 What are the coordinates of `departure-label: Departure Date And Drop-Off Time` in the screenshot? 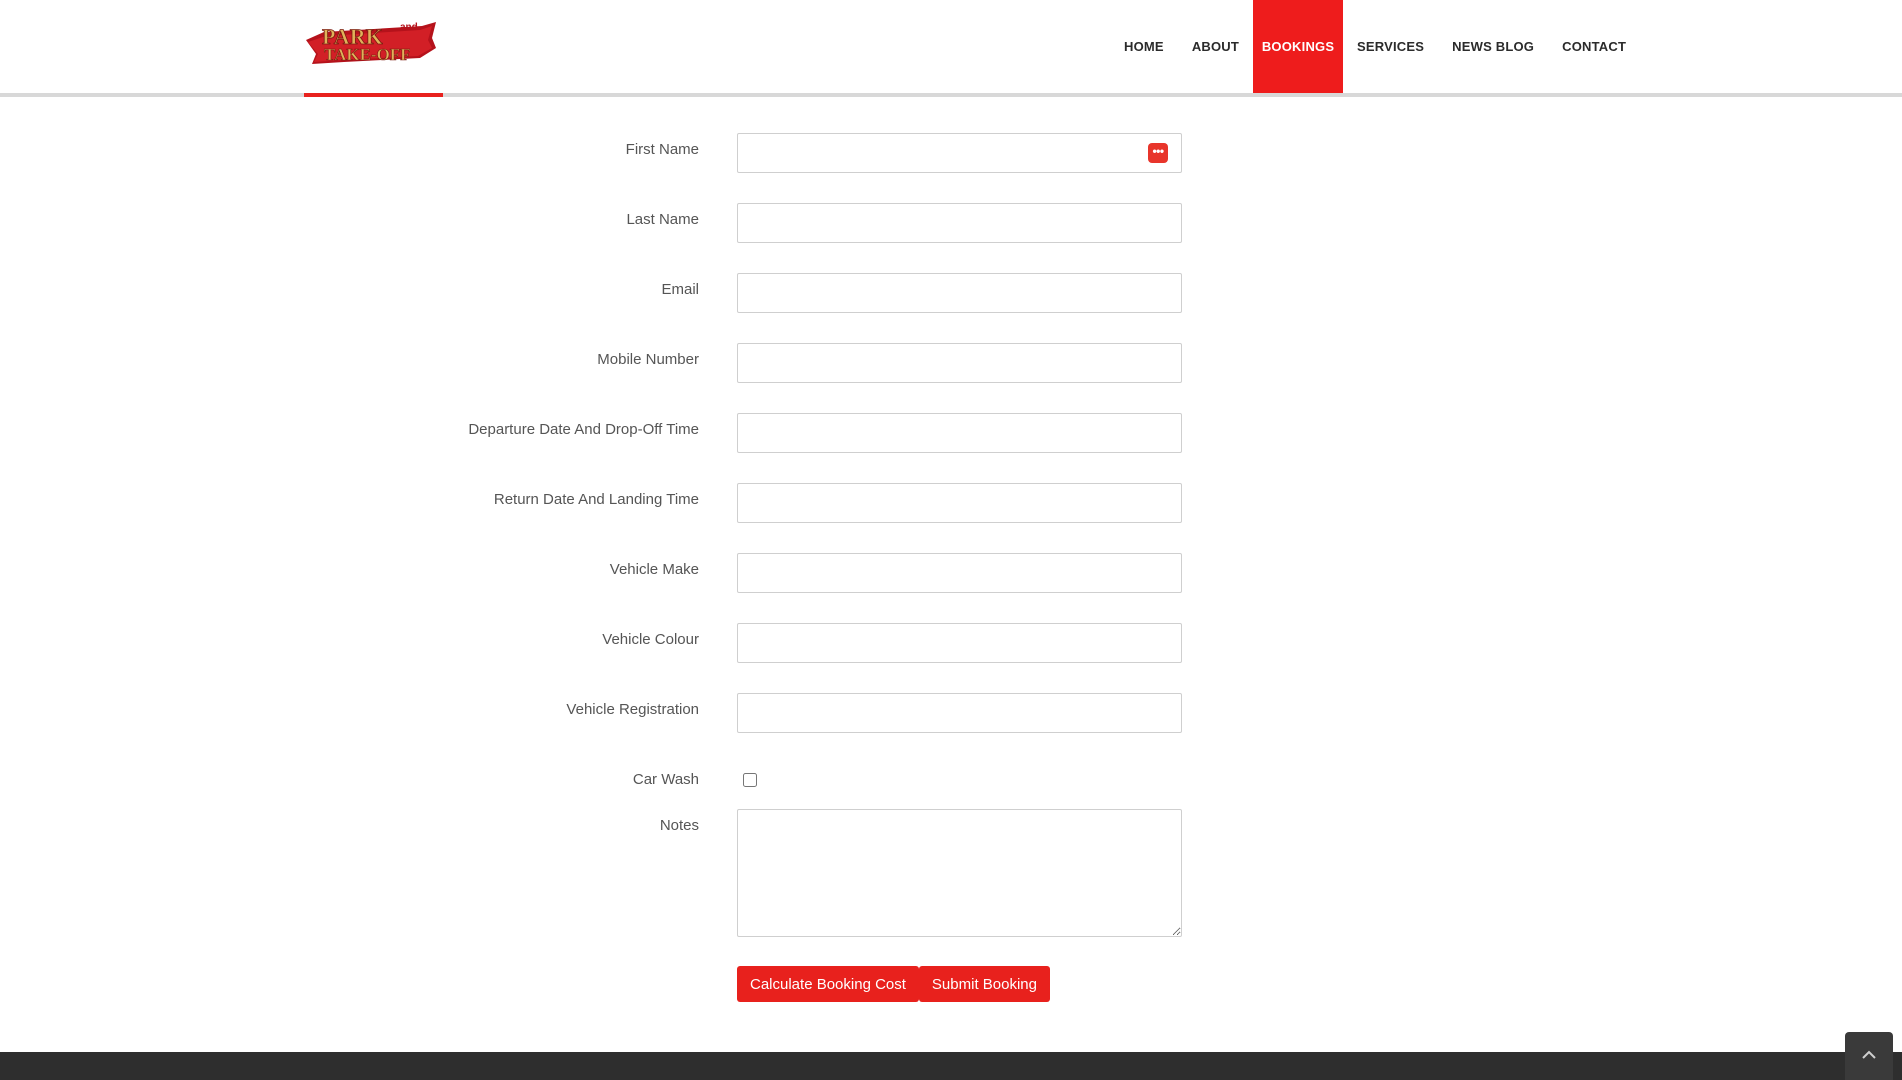 It's located at (583, 429).